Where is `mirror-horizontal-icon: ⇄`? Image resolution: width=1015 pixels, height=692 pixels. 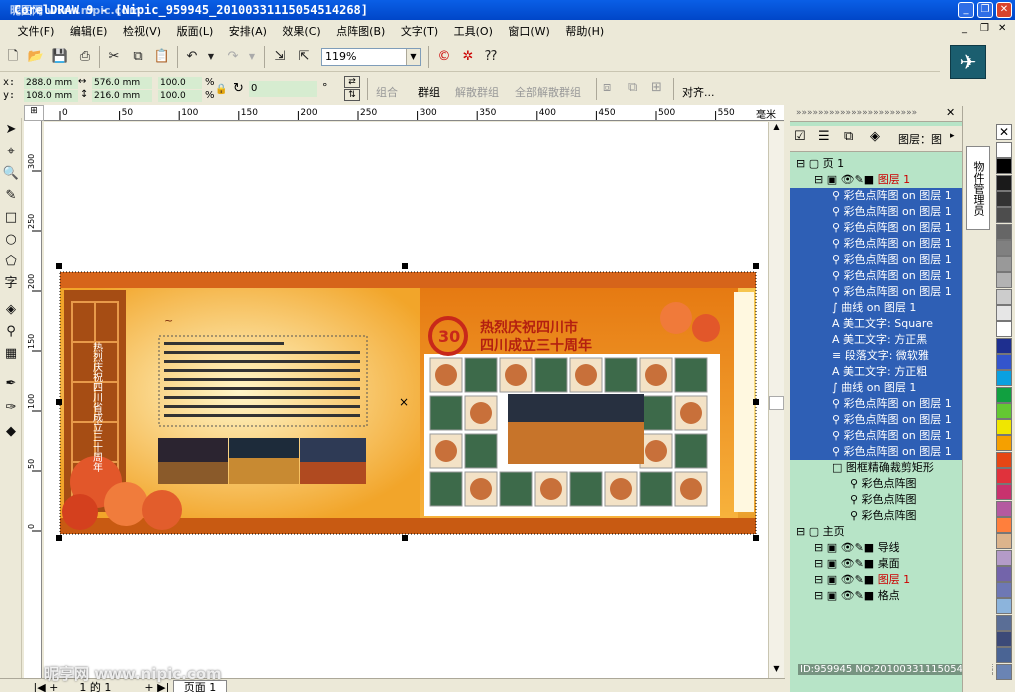 mirror-horizontal-icon: ⇄ is located at coordinates (352, 82).